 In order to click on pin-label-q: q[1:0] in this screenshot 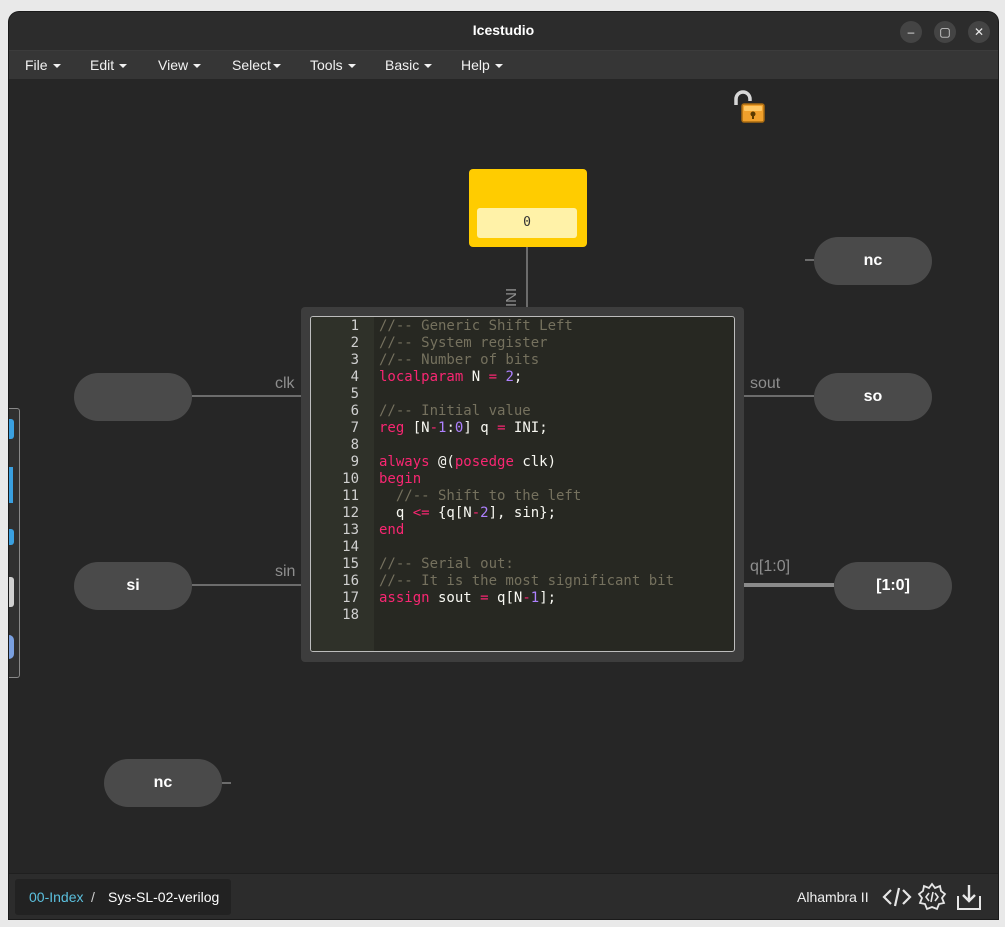, I will do `click(770, 566)`.